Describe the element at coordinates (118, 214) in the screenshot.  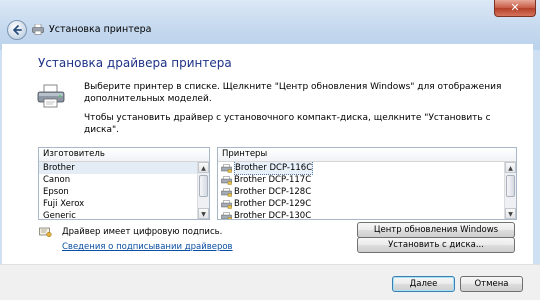
I see `list-item: Generic` at that location.